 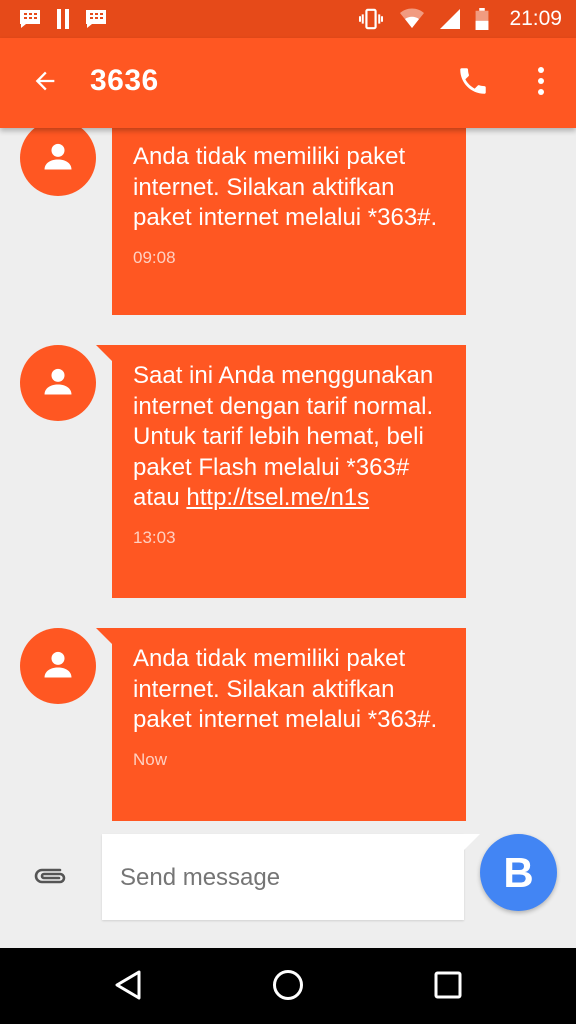 I want to click on arrow-back-icon, so click(x=45, y=83).